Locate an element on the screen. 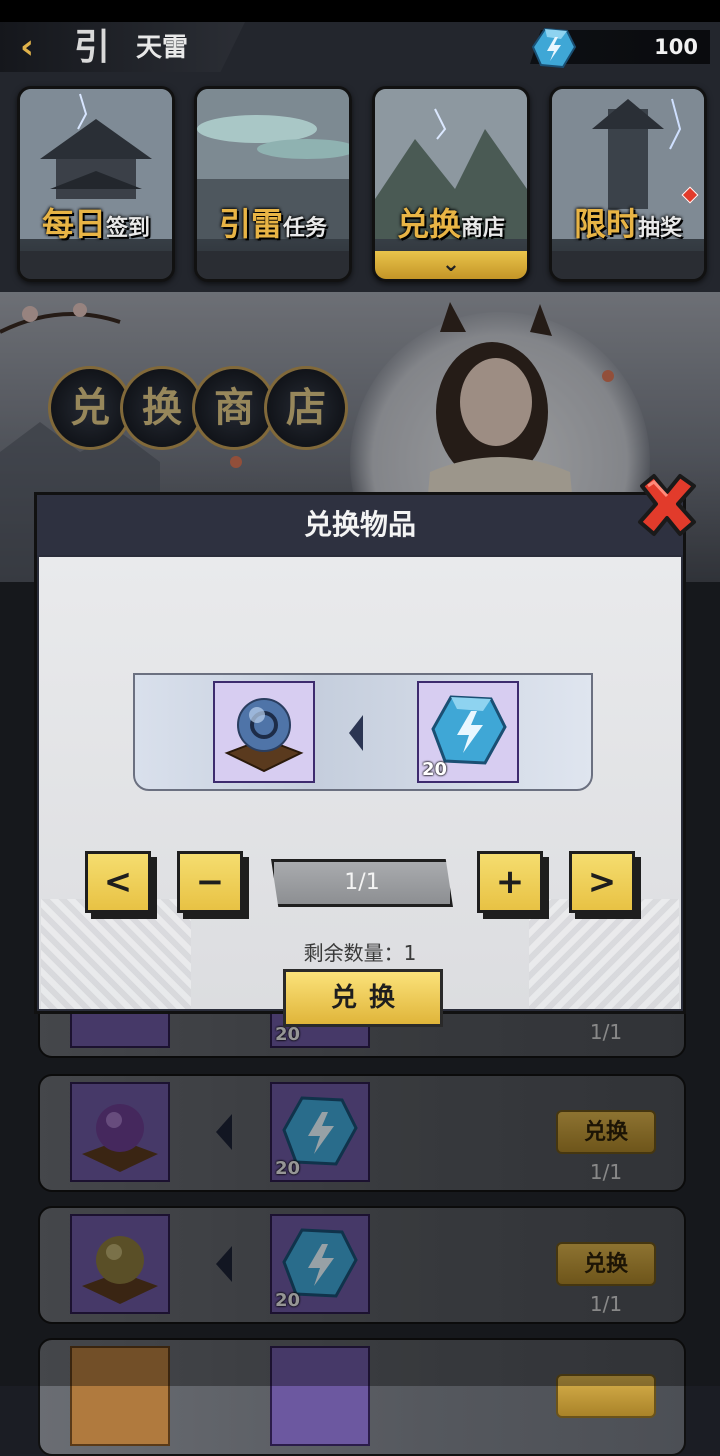 The image size is (720, 1456). cost-amount: 20 is located at coordinates (435, 769).